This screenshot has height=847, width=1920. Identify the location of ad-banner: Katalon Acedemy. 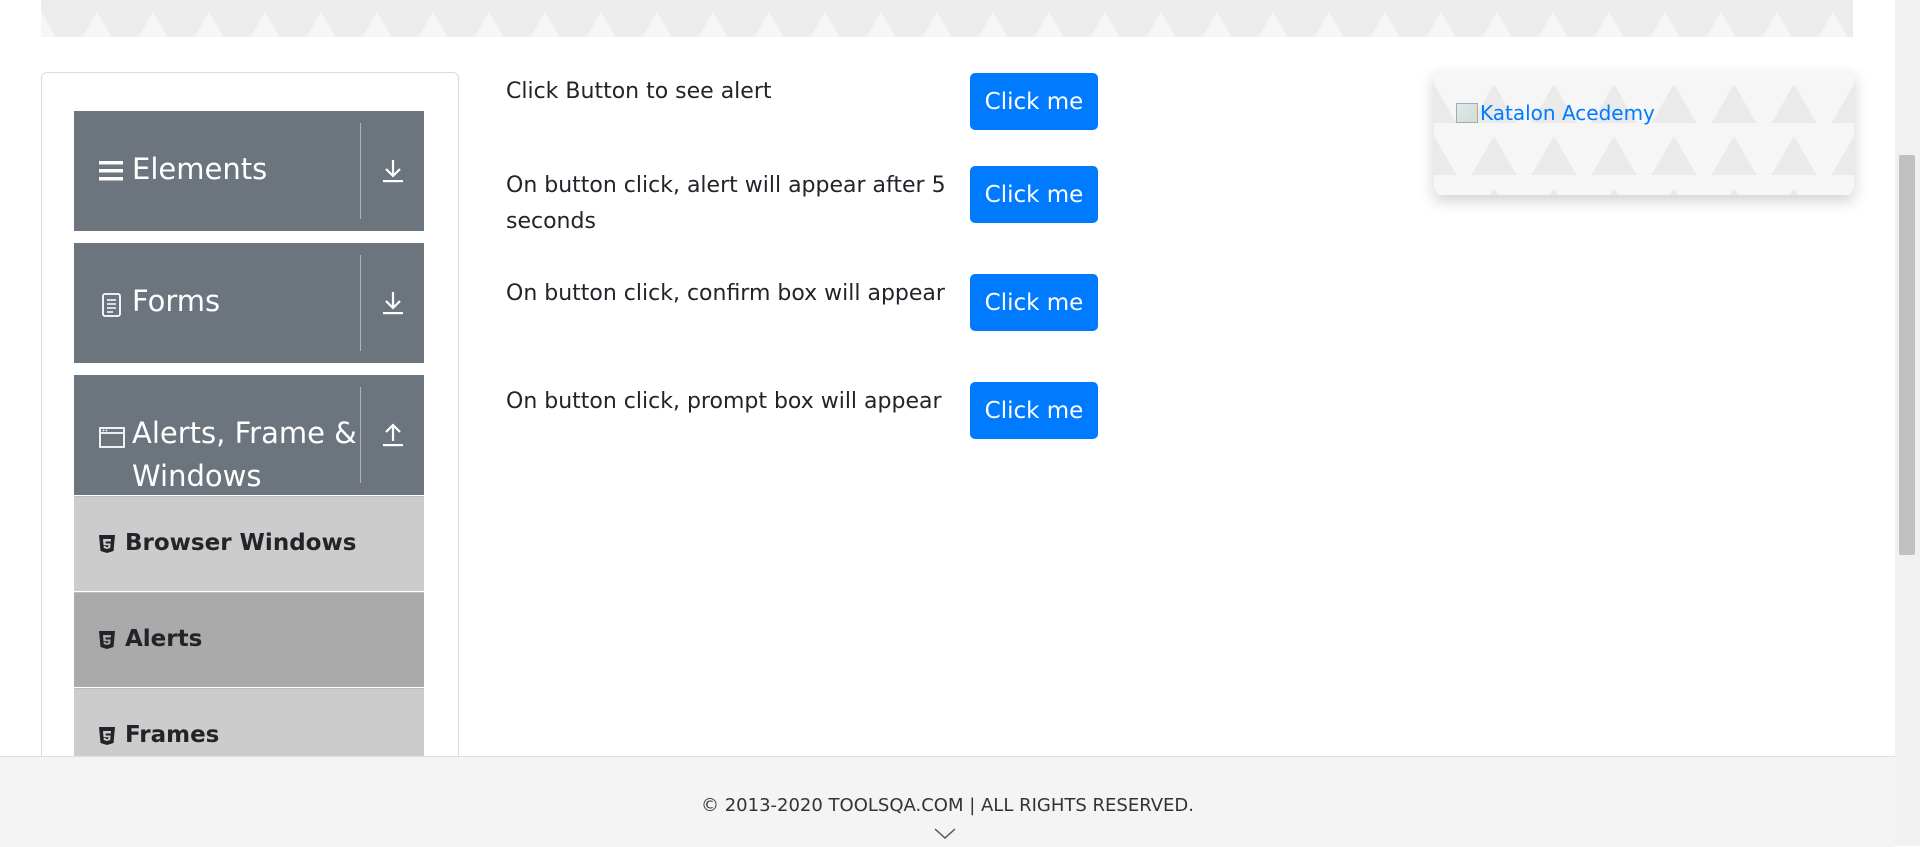
(1644, 133).